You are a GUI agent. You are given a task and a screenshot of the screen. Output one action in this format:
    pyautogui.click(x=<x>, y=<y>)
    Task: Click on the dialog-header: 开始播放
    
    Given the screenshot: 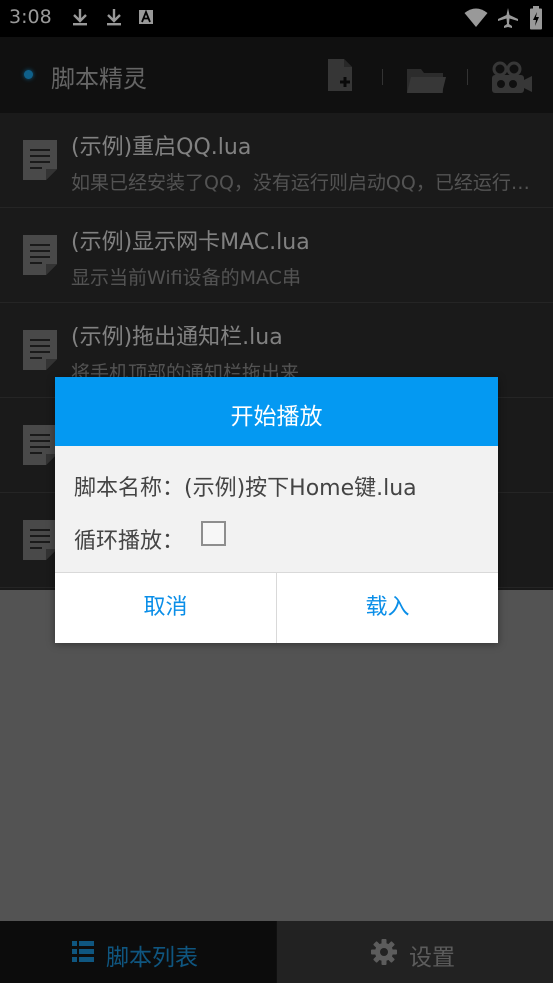 What is the action you would take?
    pyautogui.click(x=276, y=411)
    